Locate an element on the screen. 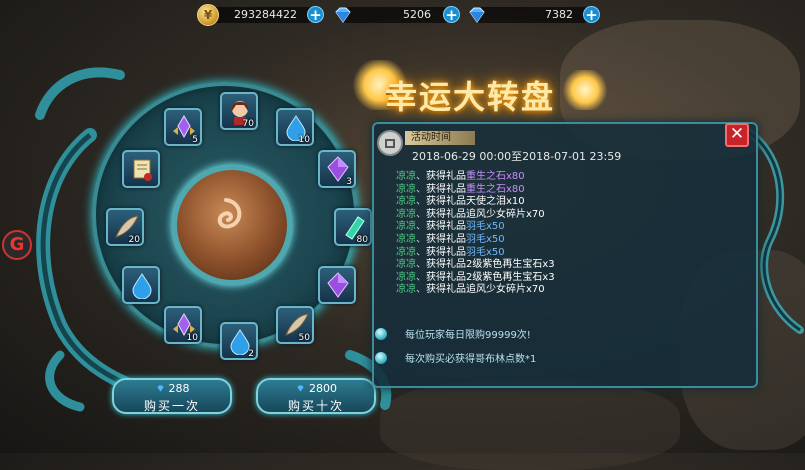  currency-bar: ¥ 293284422 + 5206 + 7382 + is located at coordinates (401, 15).